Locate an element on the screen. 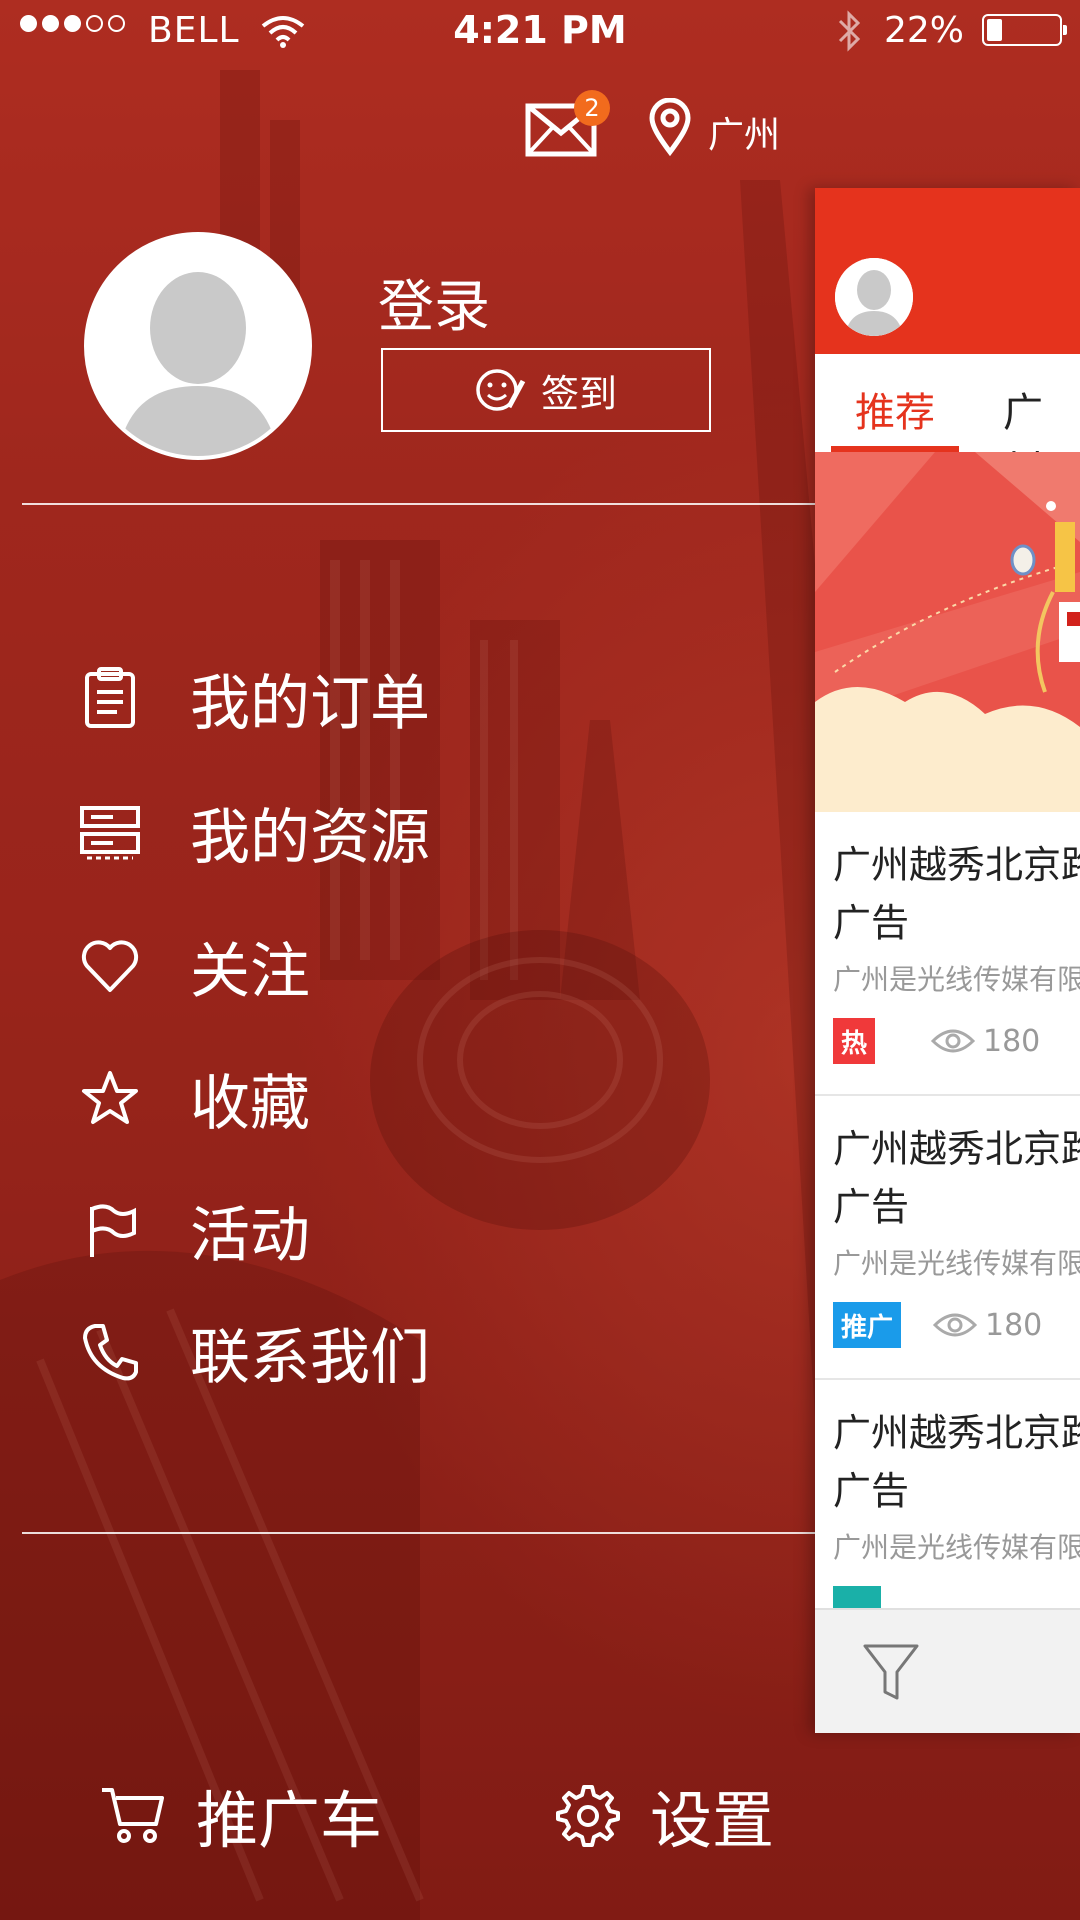 The width and height of the screenshot is (1080, 1920). menu-item-resources: 我的资源 is located at coordinates (372, 832).